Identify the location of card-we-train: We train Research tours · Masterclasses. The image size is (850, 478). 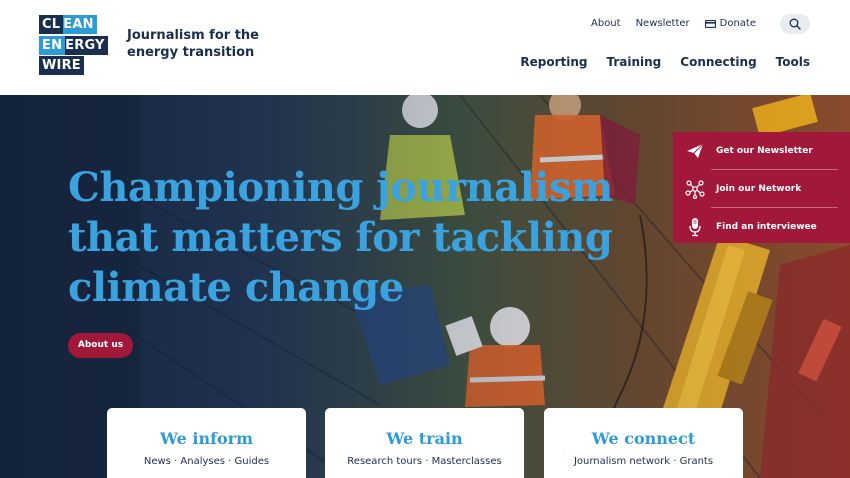
(424, 443).